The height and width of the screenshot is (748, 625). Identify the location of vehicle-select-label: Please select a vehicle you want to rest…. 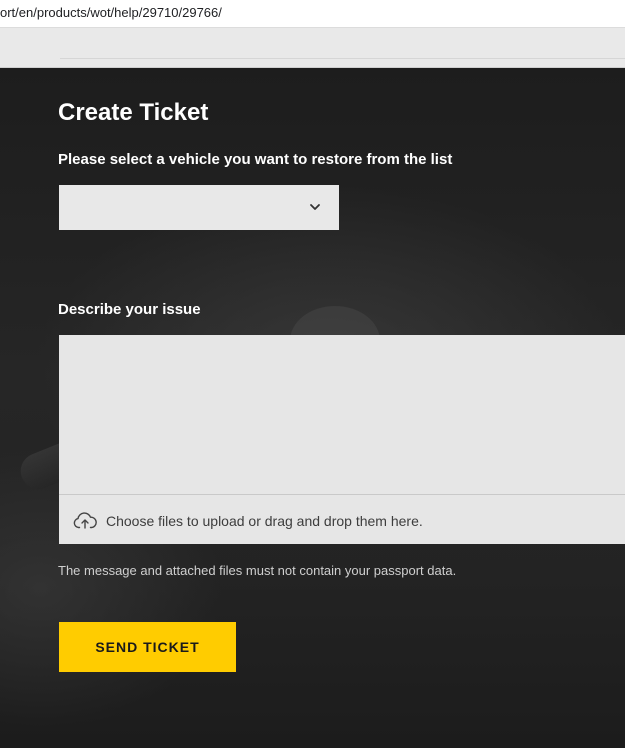
(255, 159).